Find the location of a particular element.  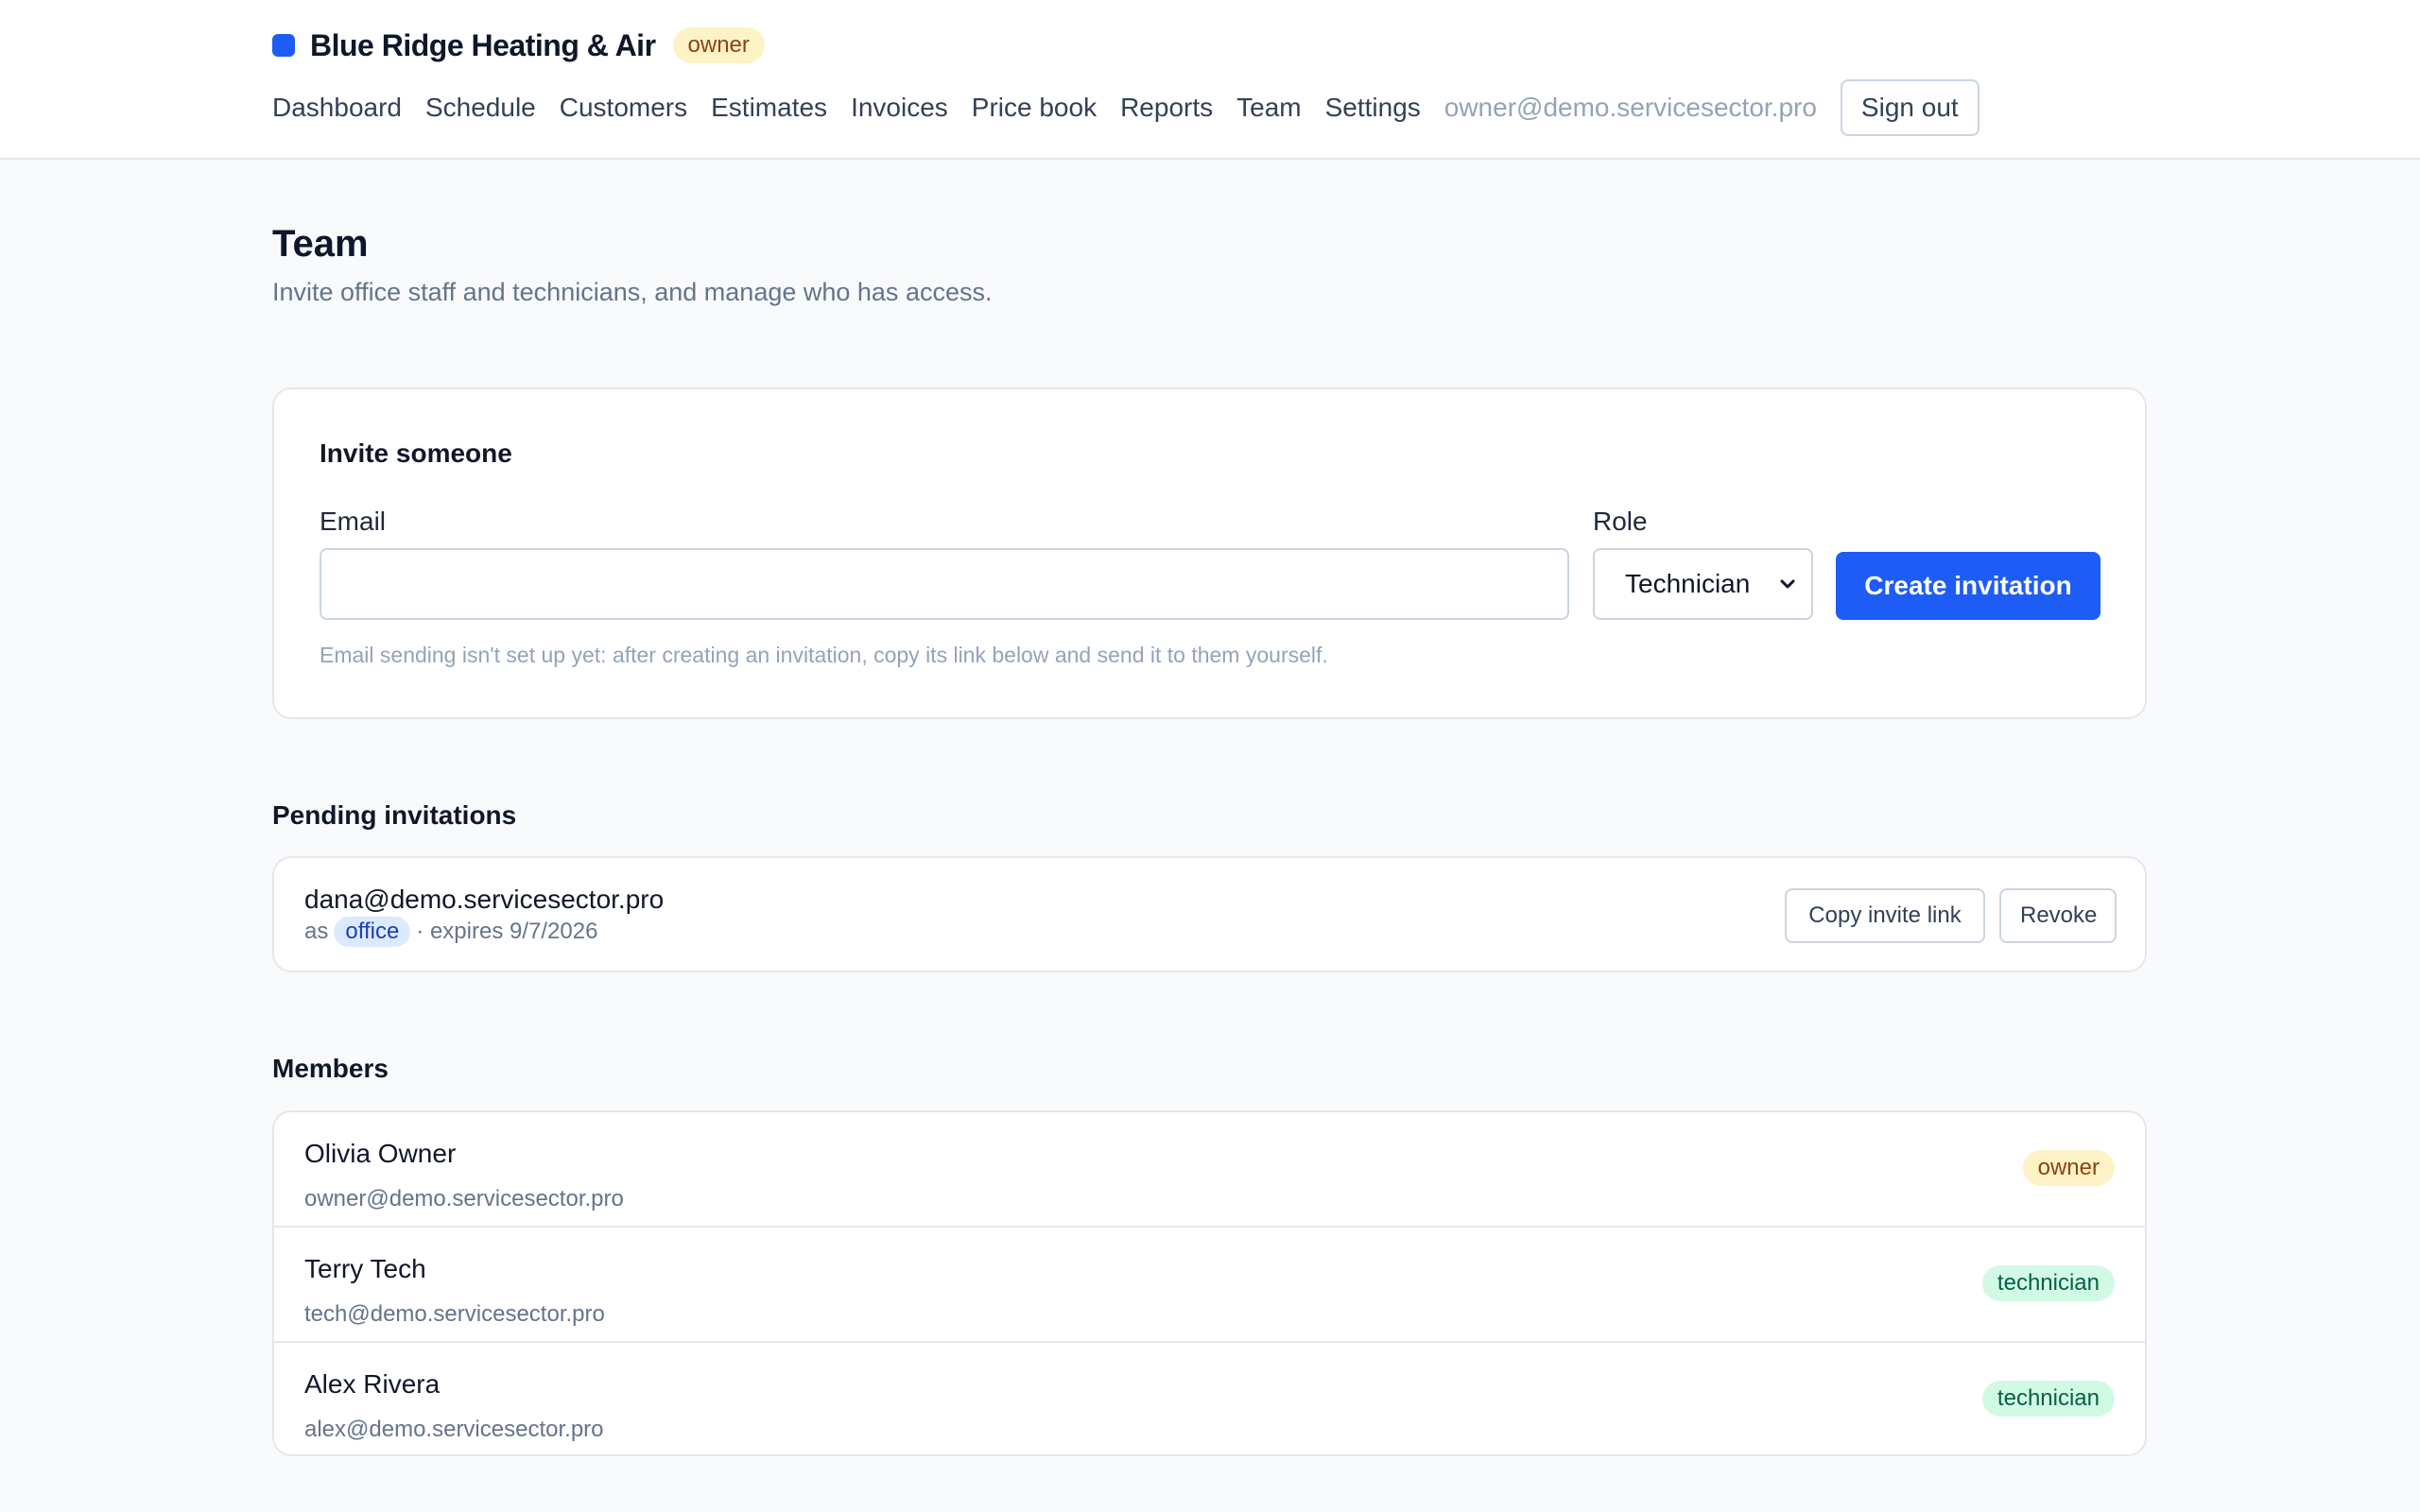

member-role-badge: owner is located at coordinates (2068, 1168).